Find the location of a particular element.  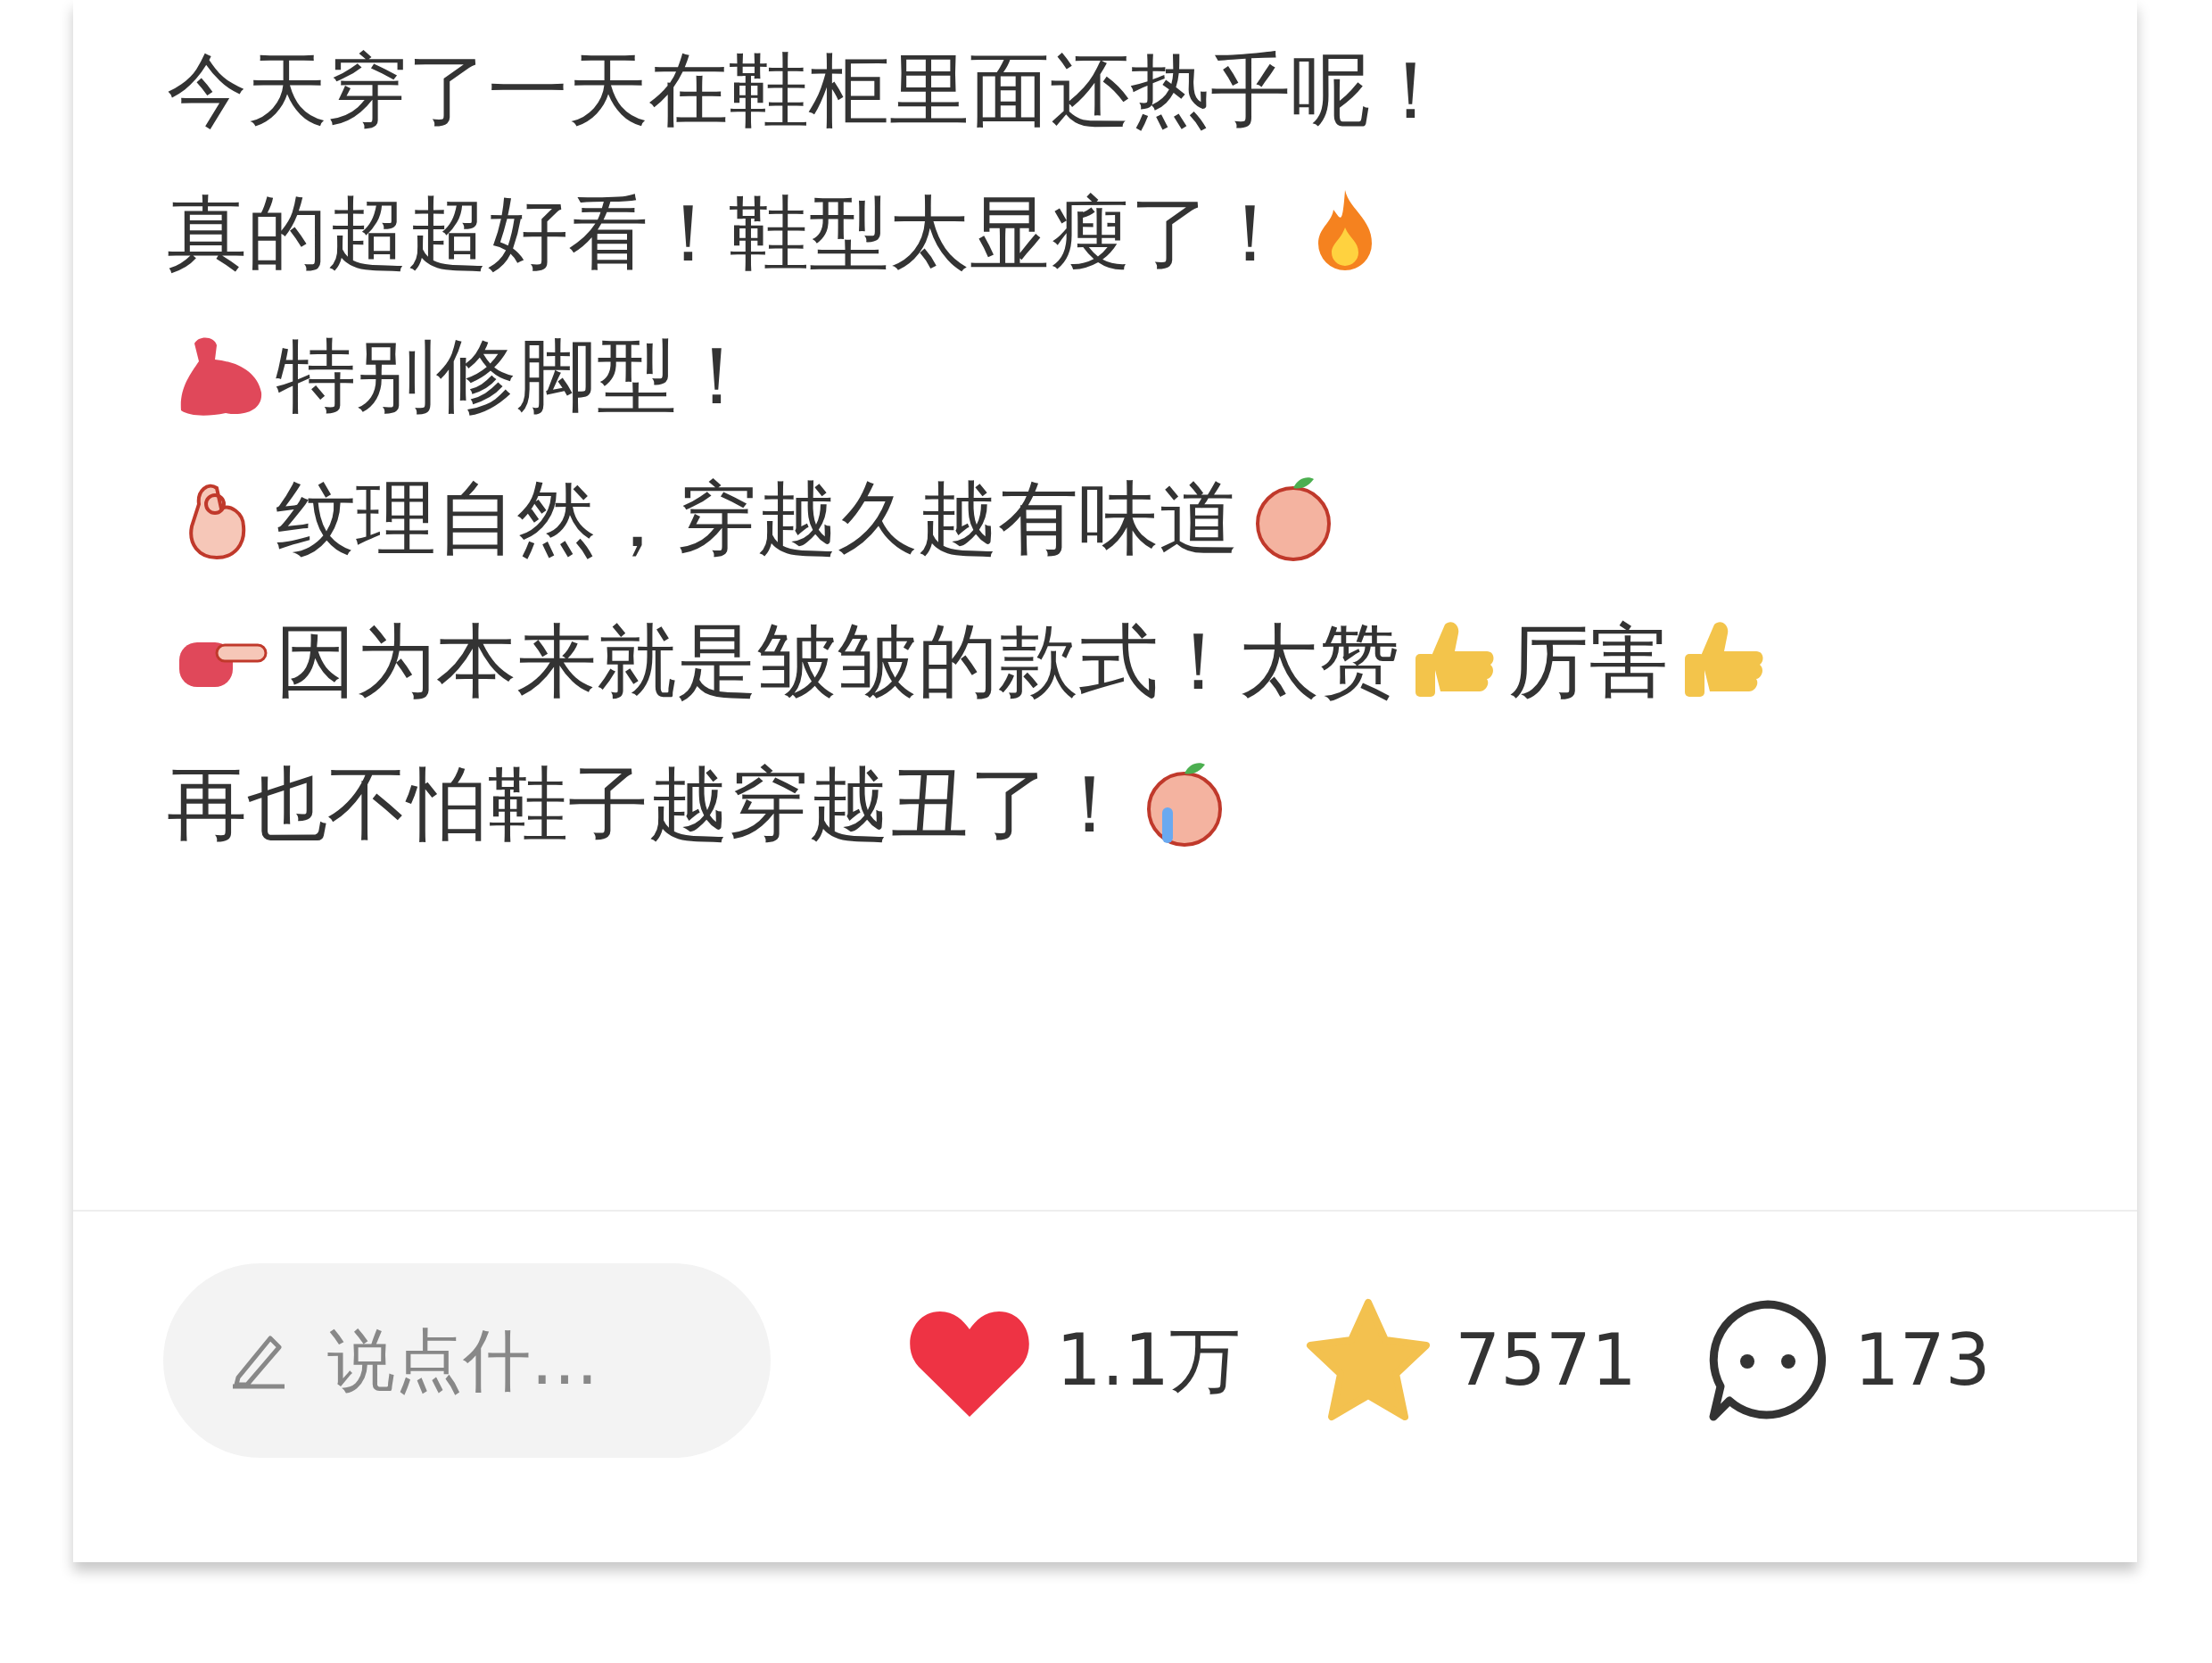

post-text: 因为本来就是皱皱的款式！太赞 is located at coordinates (838, 660).